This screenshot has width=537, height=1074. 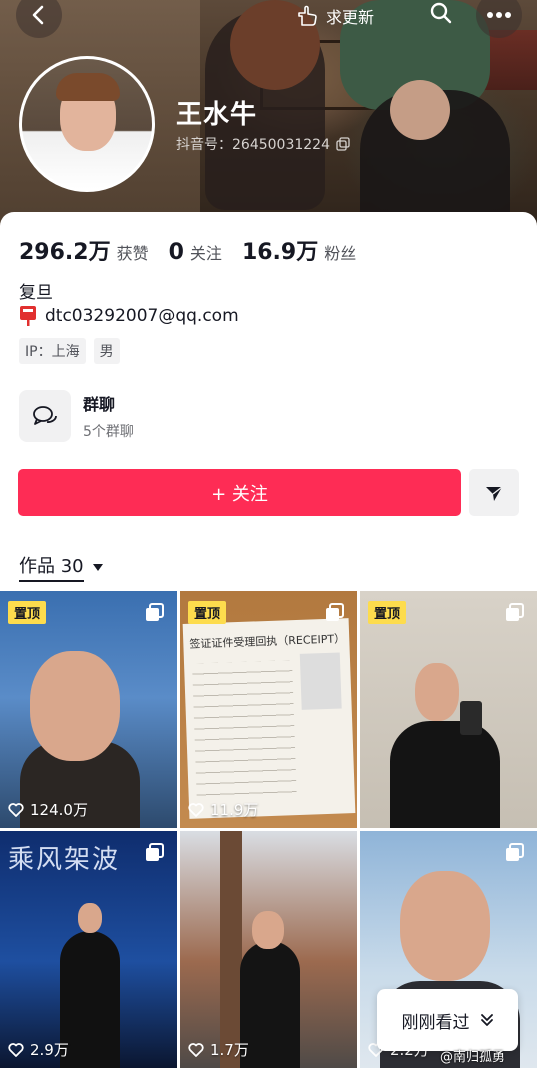 I want to click on like-count: 1.7万, so click(x=218, y=1049).